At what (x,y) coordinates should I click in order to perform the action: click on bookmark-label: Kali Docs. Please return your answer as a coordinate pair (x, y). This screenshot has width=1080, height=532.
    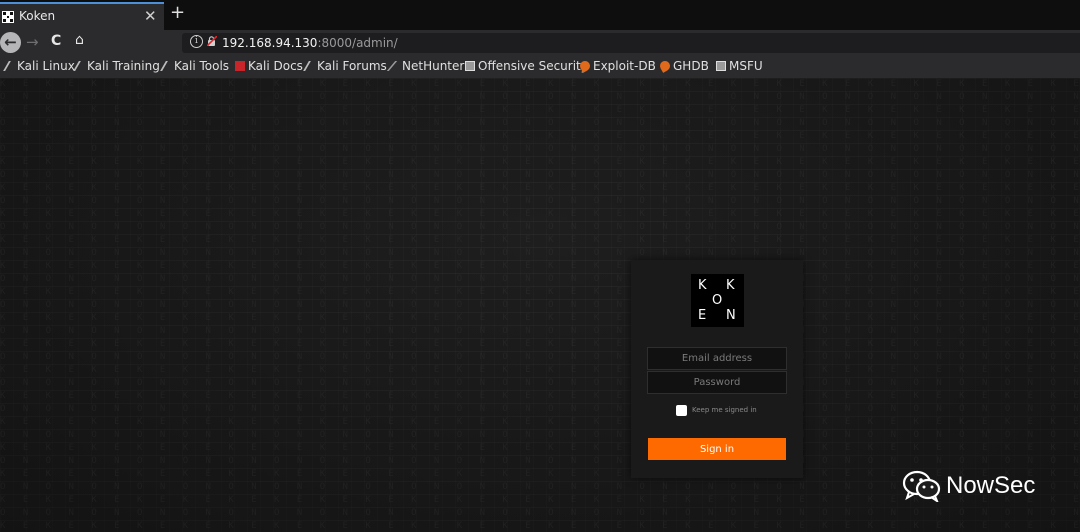
    Looking at the image, I should click on (275, 66).